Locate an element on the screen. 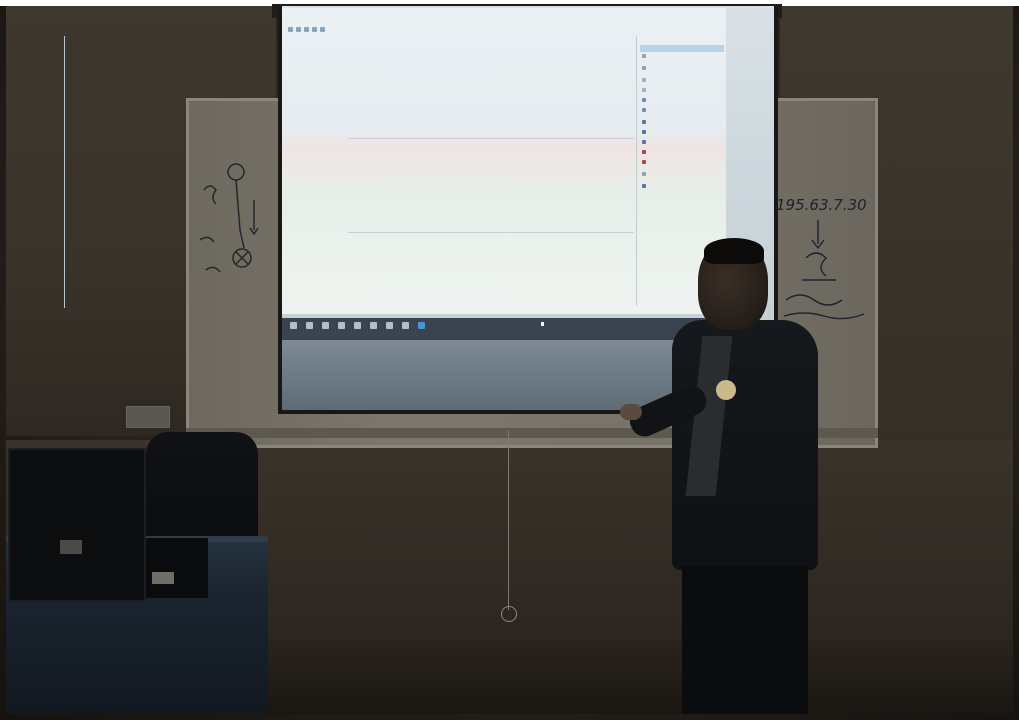 This screenshot has width=1019, height=720. pull-cord-ring is located at coordinates (509, 614).